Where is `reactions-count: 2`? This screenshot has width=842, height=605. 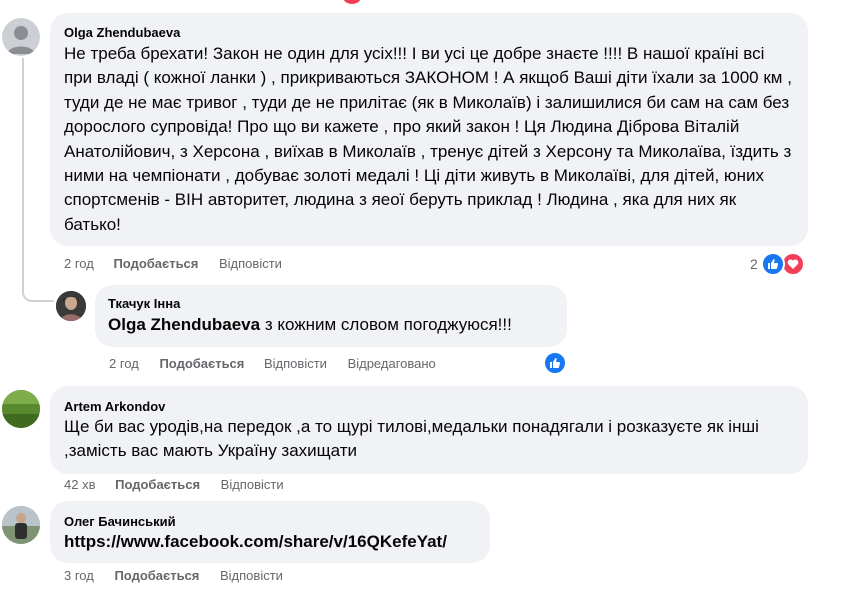 reactions-count: 2 is located at coordinates (754, 264).